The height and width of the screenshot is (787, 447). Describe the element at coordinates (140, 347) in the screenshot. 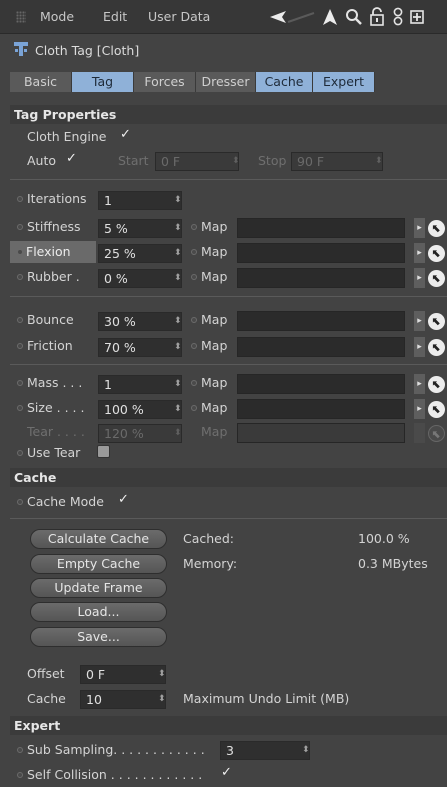

I see `friction-field: 70 %` at that location.